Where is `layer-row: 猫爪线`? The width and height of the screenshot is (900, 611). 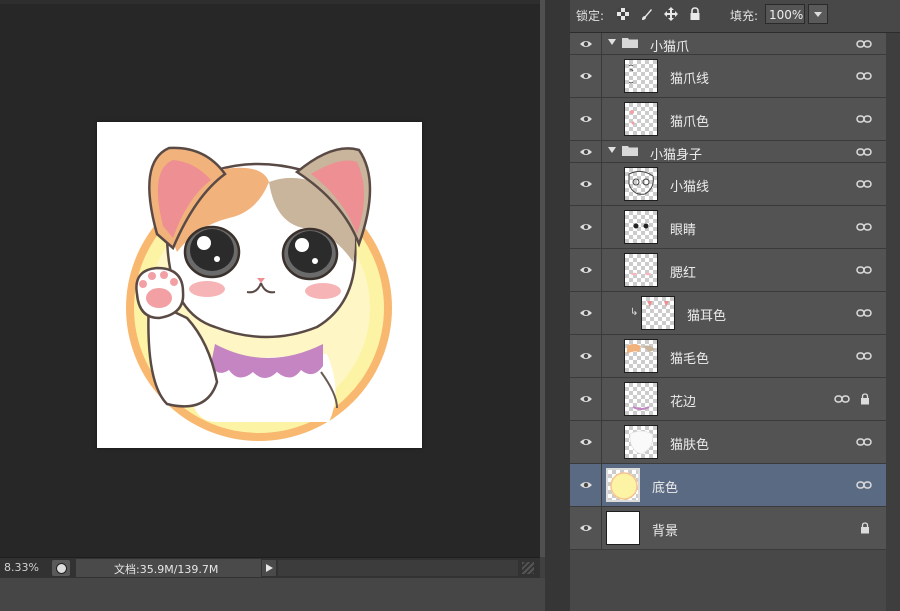
layer-row: 猫爪线 is located at coordinates (728, 76).